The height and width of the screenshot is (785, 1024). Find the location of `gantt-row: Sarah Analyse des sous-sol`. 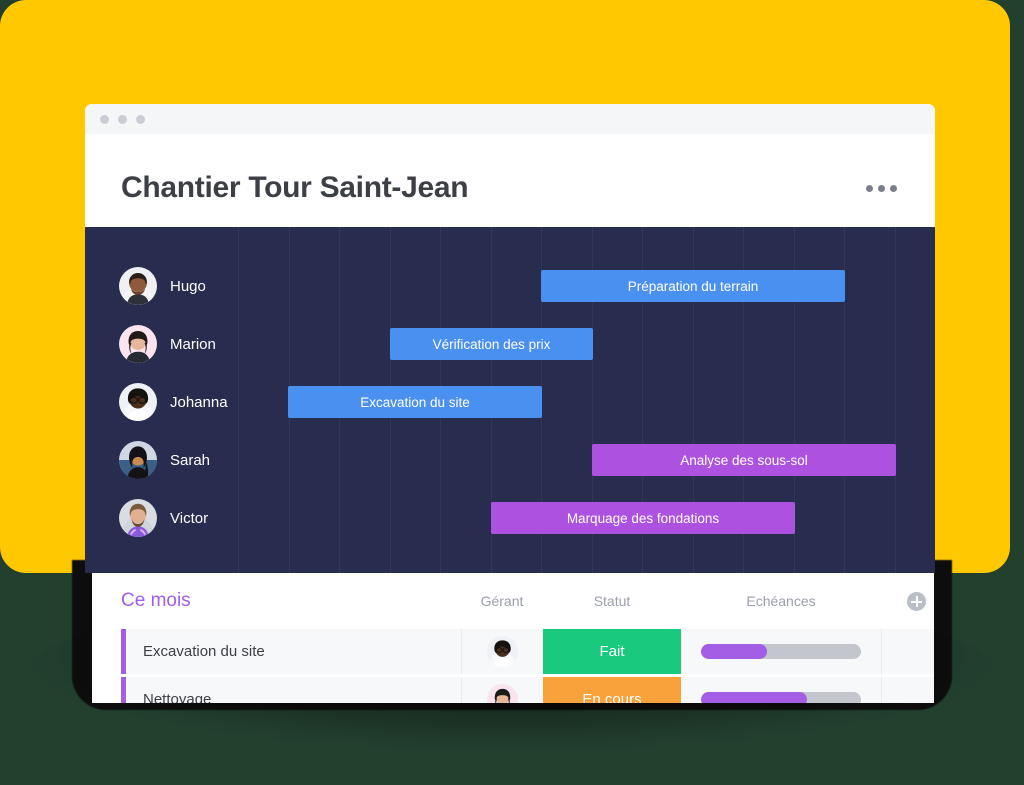

gantt-row: Sarah Analyse des sous-sol is located at coordinates (510, 460).